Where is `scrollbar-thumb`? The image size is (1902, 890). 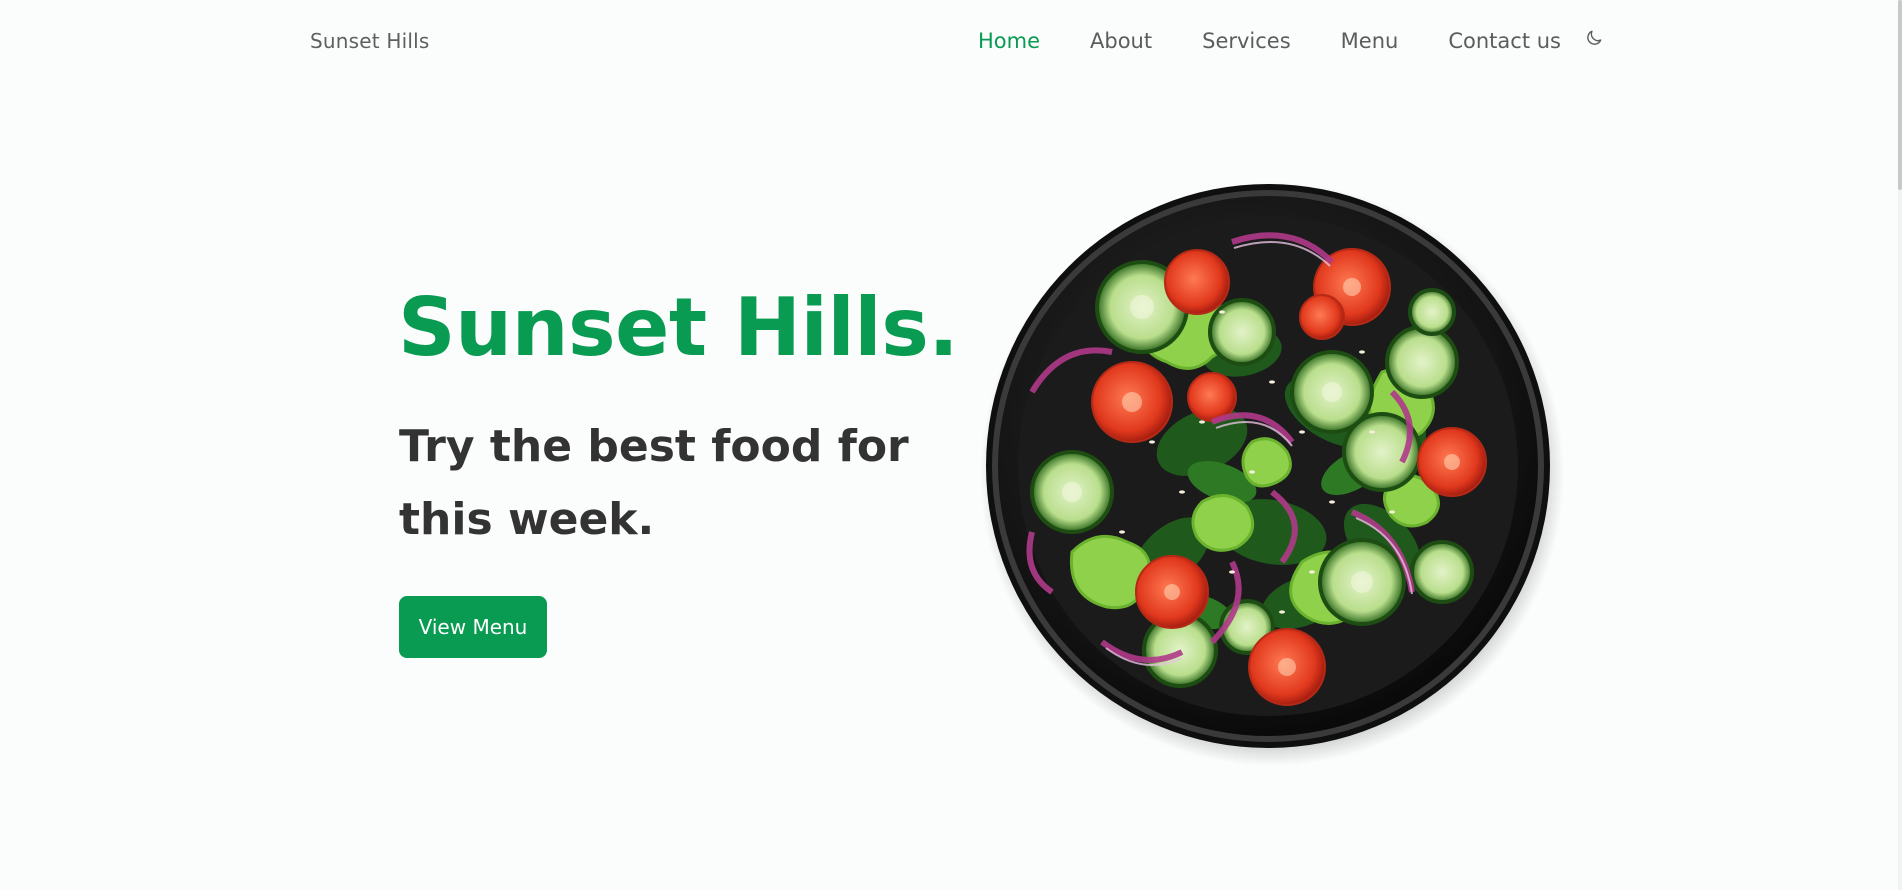
scrollbar-thumb is located at coordinates (1900, 95).